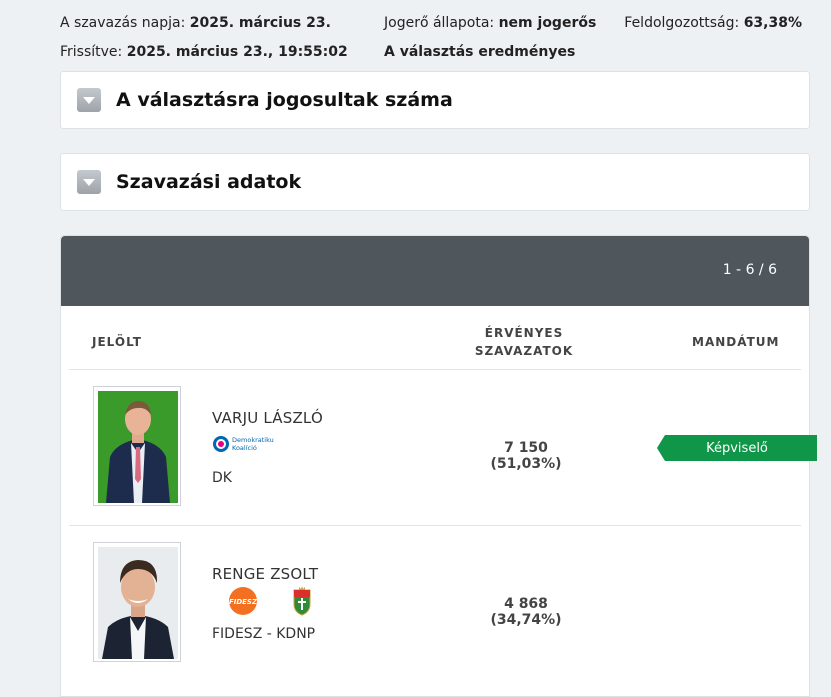 The width and height of the screenshot is (831, 697). What do you see at coordinates (735, 342) in the screenshot?
I see `column-header-mandate: MANDÁTUM` at bounding box center [735, 342].